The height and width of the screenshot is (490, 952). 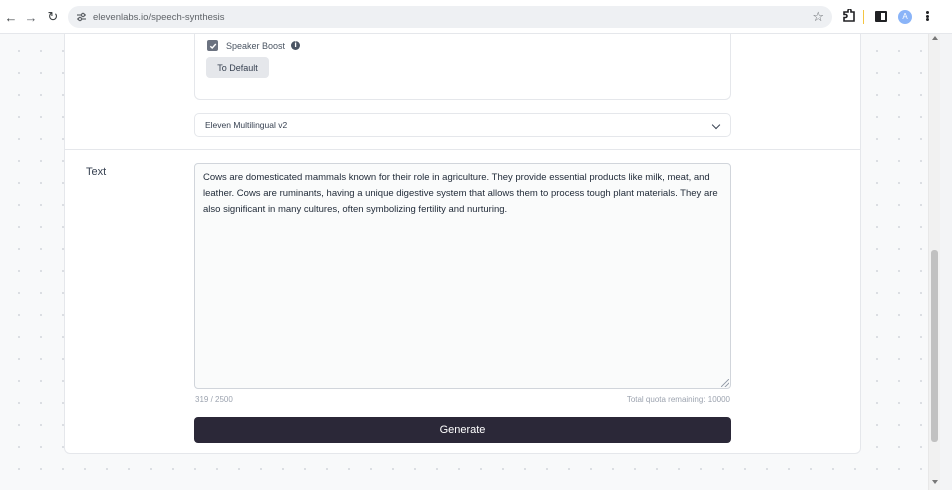 What do you see at coordinates (11, 17) in the screenshot?
I see `back-arrow-icon: ←` at bounding box center [11, 17].